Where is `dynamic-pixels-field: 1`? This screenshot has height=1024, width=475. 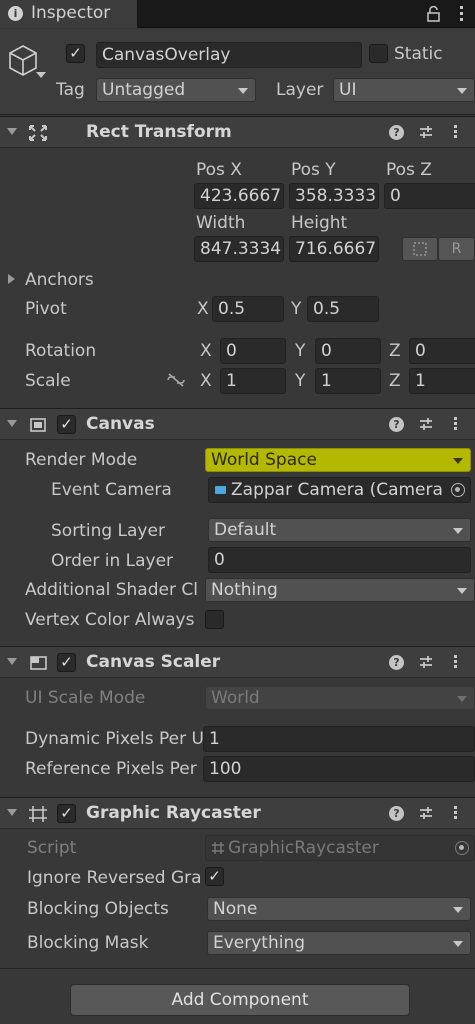 dynamic-pixels-field: 1 is located at coordinates (339, 739).